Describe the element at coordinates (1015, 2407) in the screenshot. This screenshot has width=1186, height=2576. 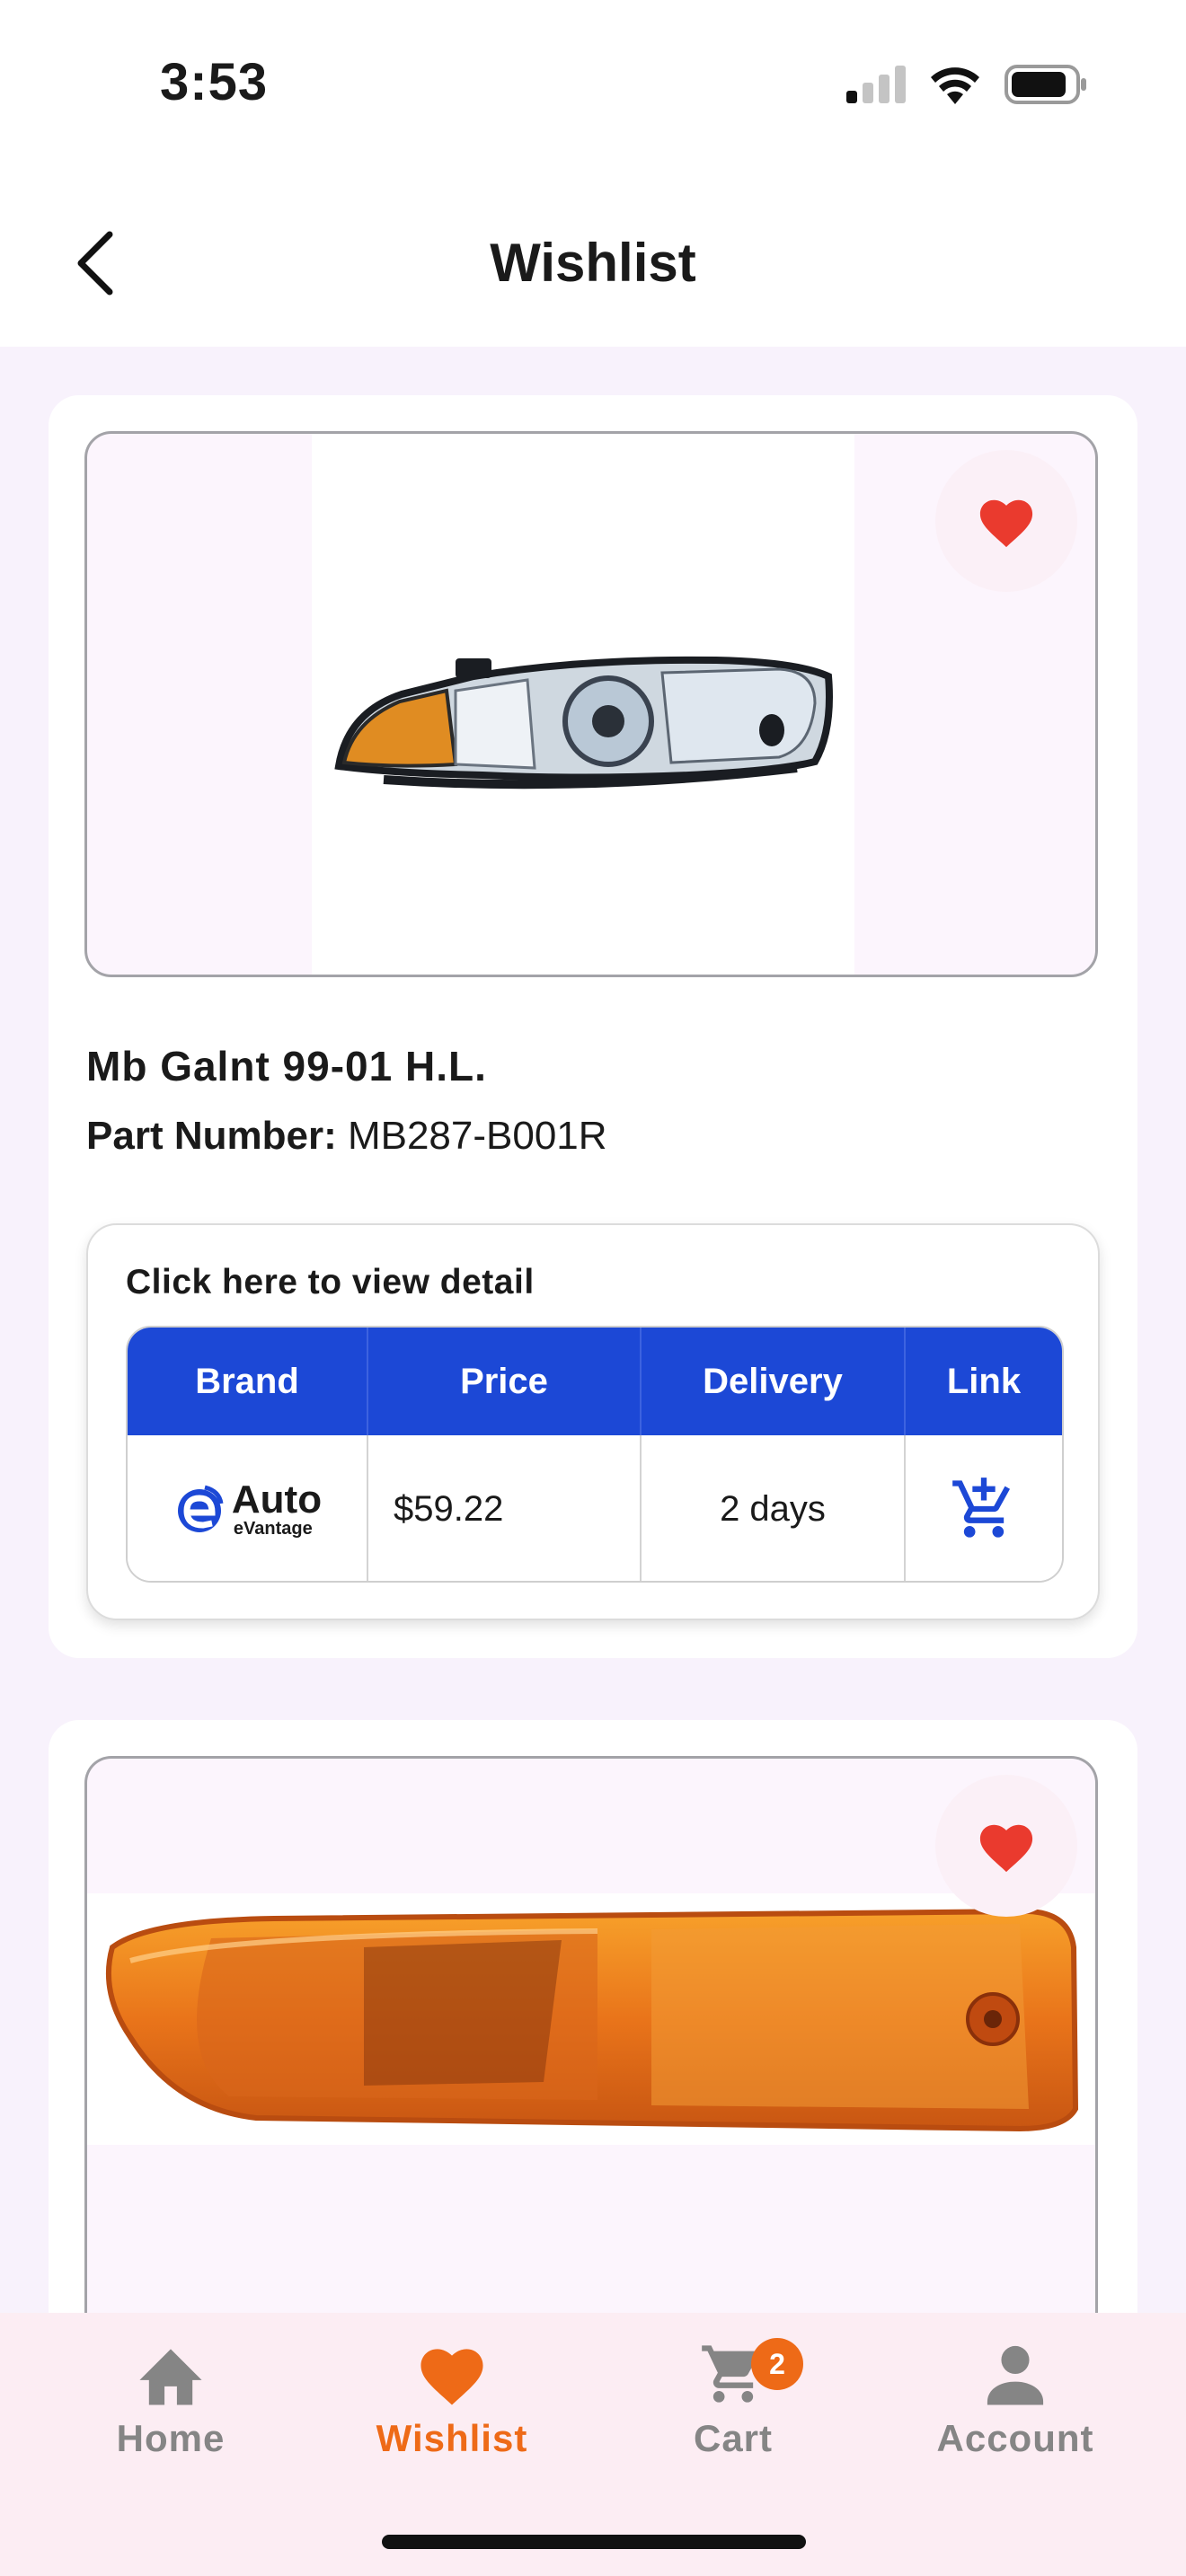
I see `tab-account: Account` at that location.